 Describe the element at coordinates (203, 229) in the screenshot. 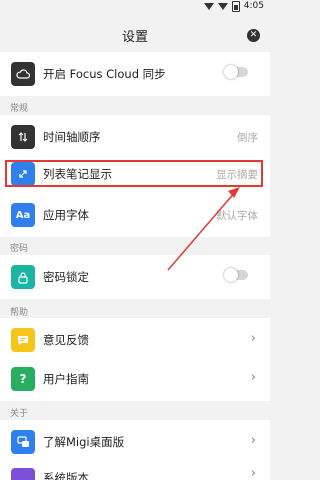

I see `annotation-arrow` at that location.